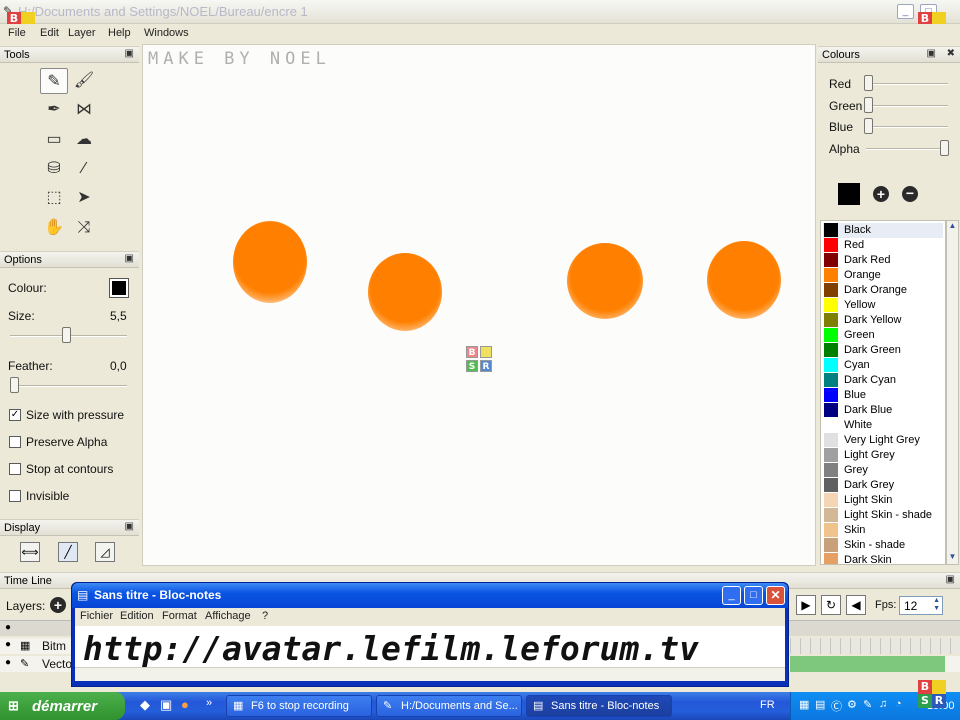  I want to click on swatch-item: Skin, so click(883, 530).